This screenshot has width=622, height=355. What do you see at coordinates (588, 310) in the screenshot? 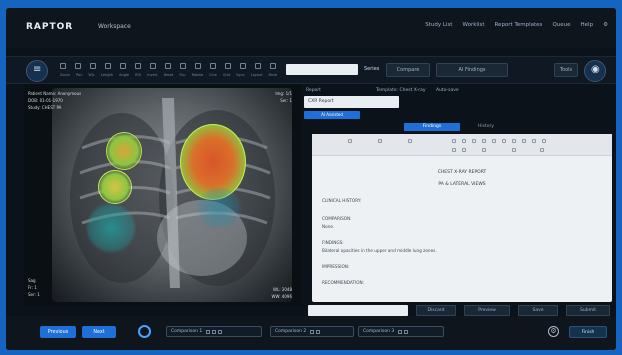
I see `submit-button: Submit` at bounding box center [588, 310].